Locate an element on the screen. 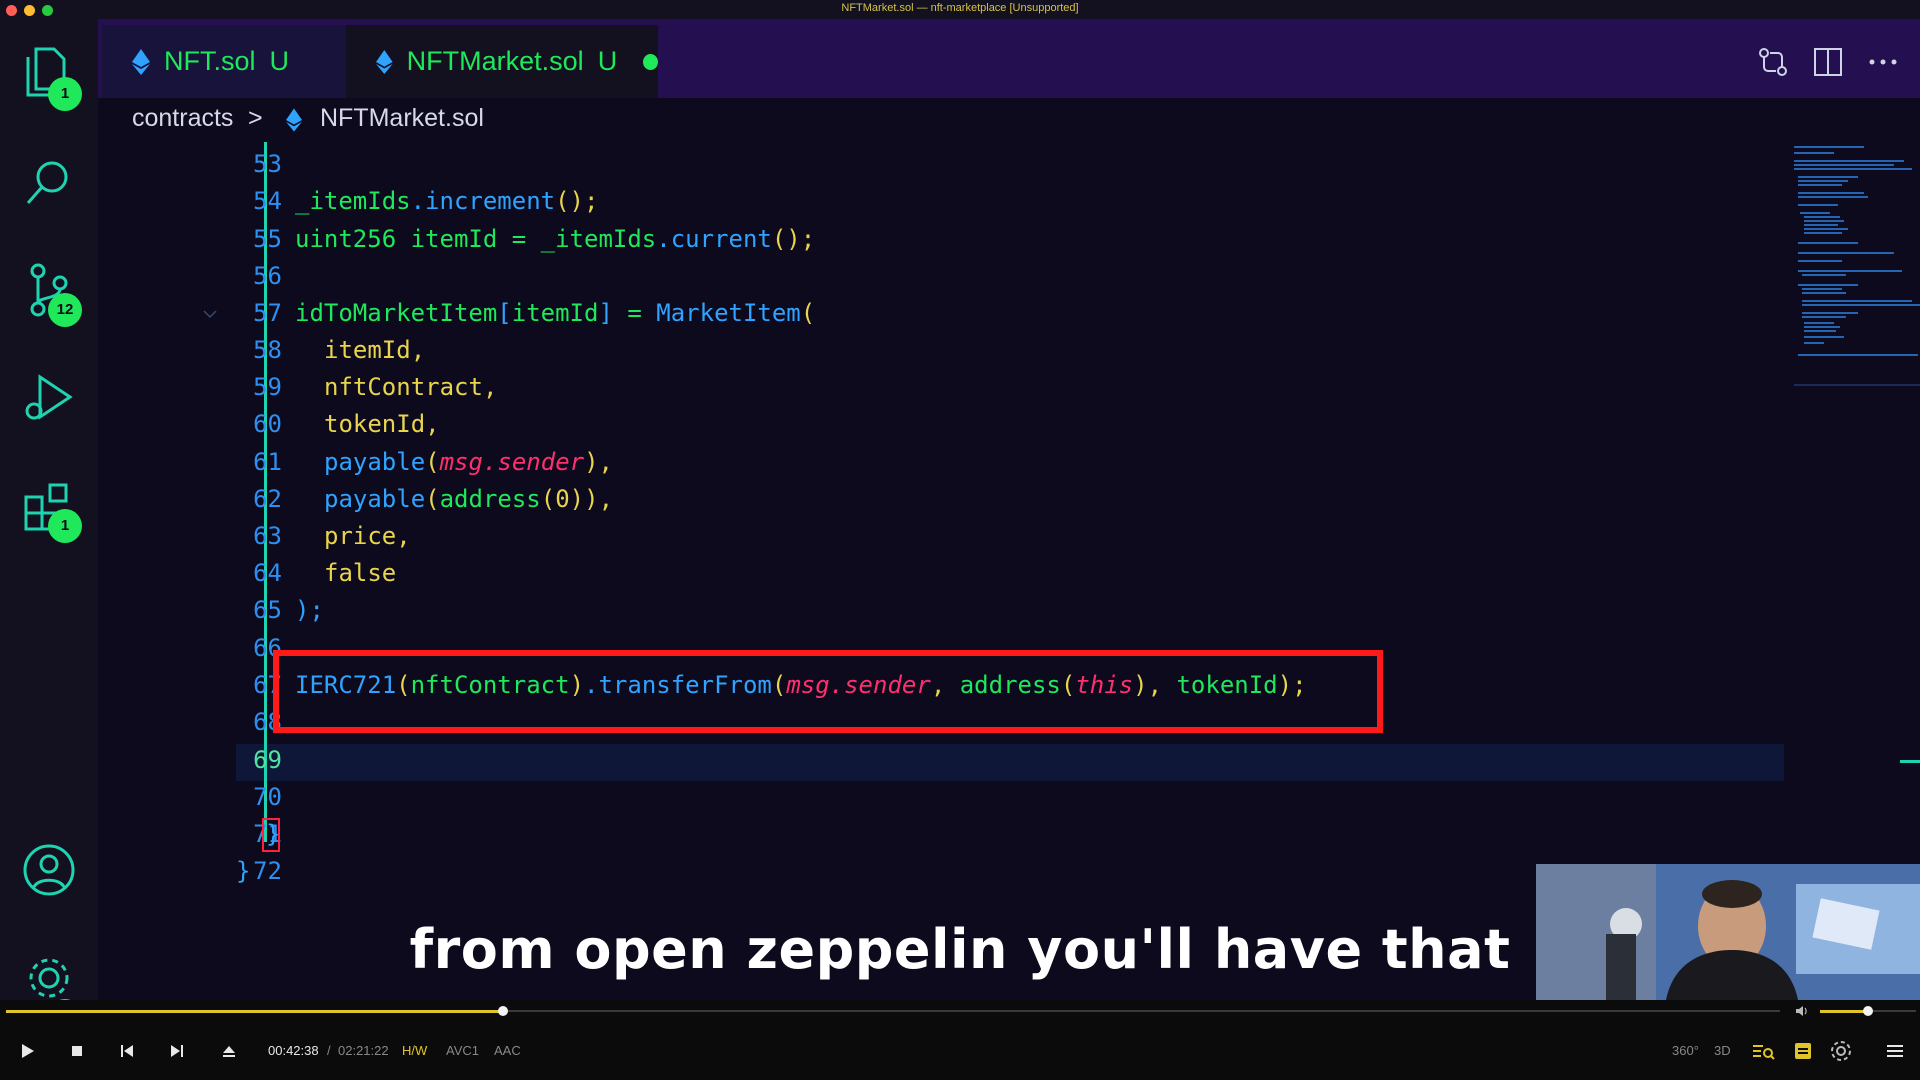 This screenshot has width=1920, height=1080. explorer-badge: 1 is located at coordinates (65, 94).